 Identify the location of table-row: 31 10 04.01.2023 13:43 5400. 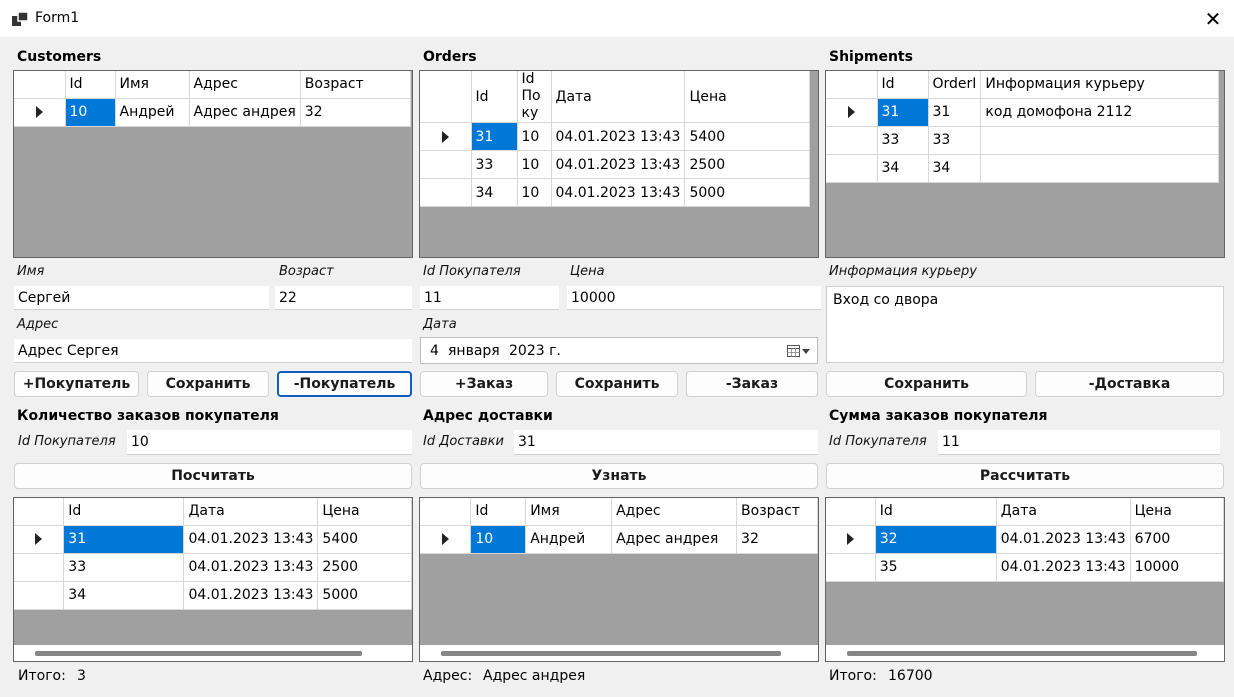
(615, 136).